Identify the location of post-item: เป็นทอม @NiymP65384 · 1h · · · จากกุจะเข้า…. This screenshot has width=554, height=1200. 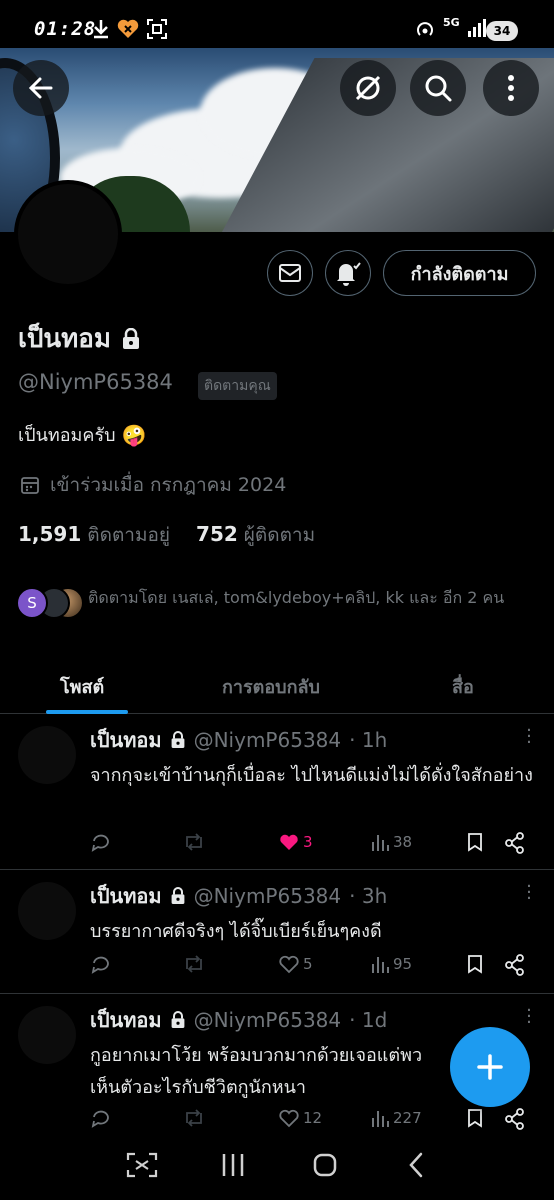
(277, 792).